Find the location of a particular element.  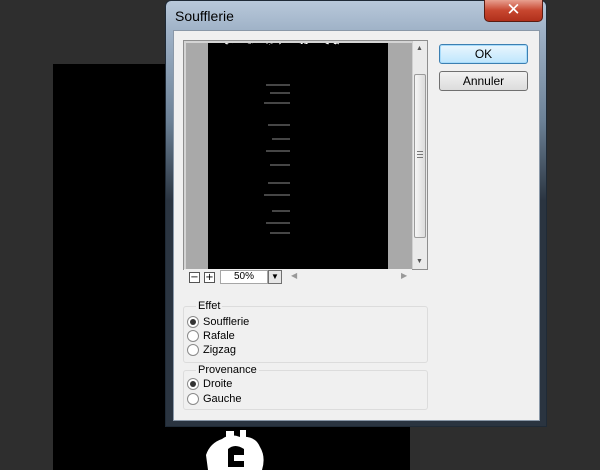

source-option-label: Droite is located at coordinates (218, 384).